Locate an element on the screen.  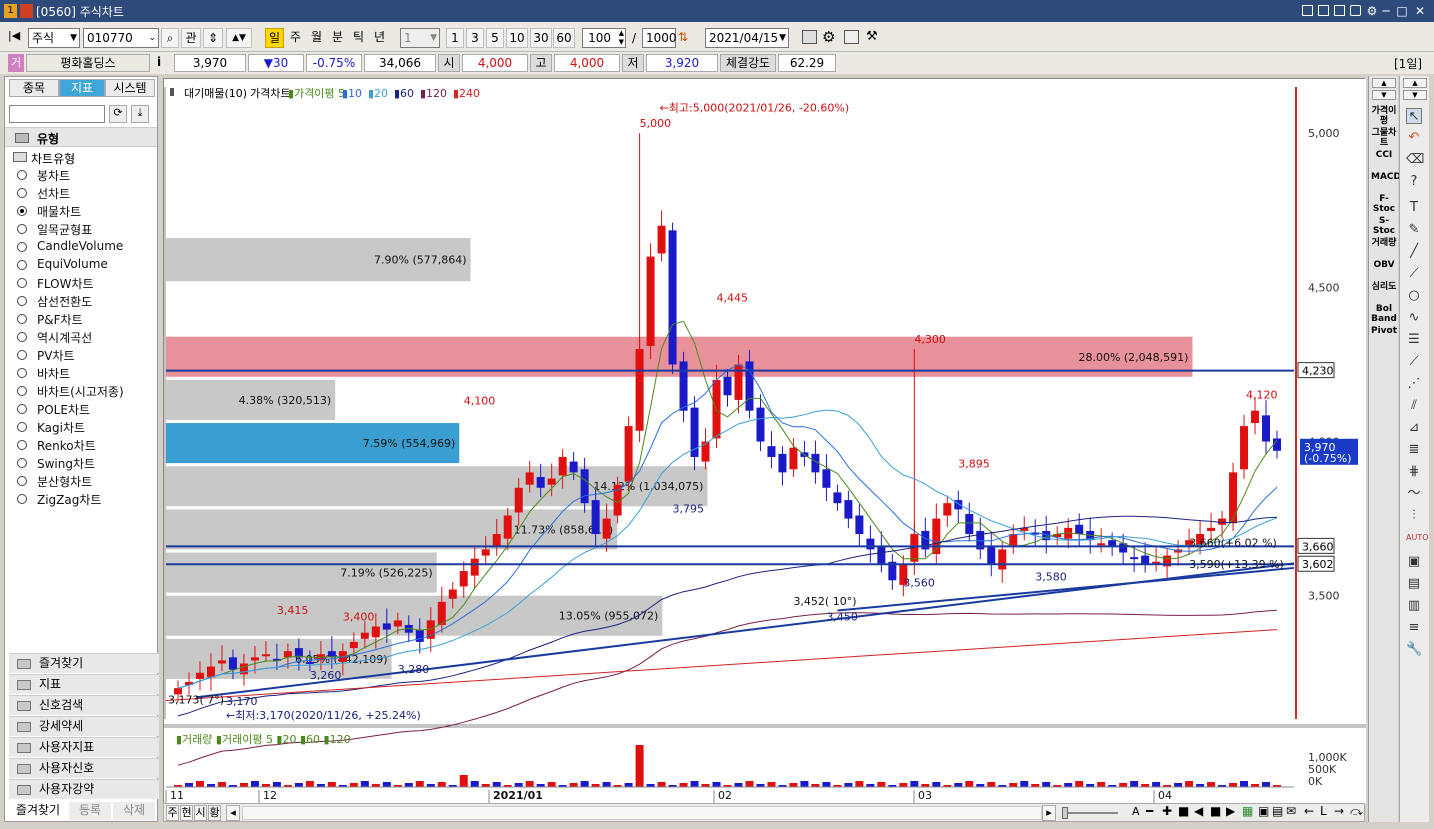
chart-type-option: 바차트(시고저종) is located at coordinates (70, 392).